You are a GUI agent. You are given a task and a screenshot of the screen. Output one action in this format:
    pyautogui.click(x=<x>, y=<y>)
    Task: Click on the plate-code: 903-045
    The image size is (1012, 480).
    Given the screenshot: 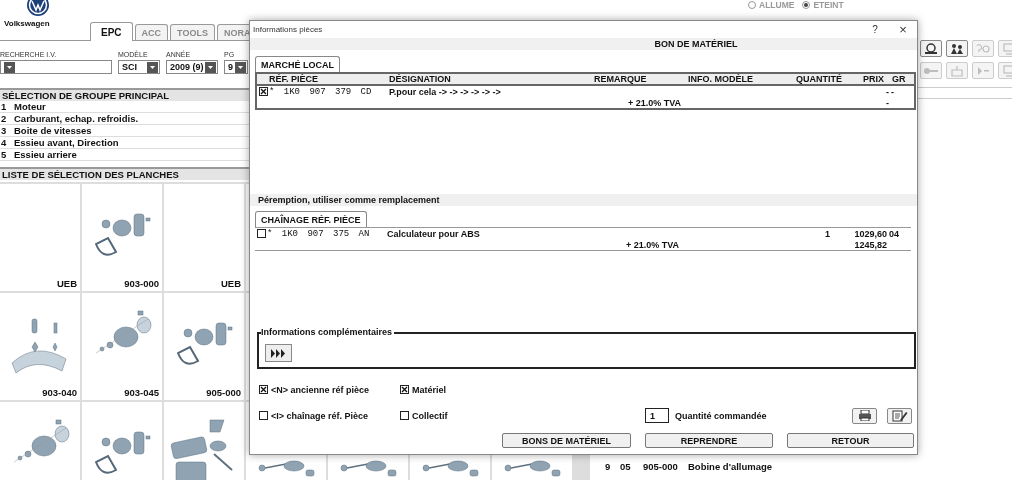 What is the action you would take?
    pyautogui.click(x=141, y=392)
    